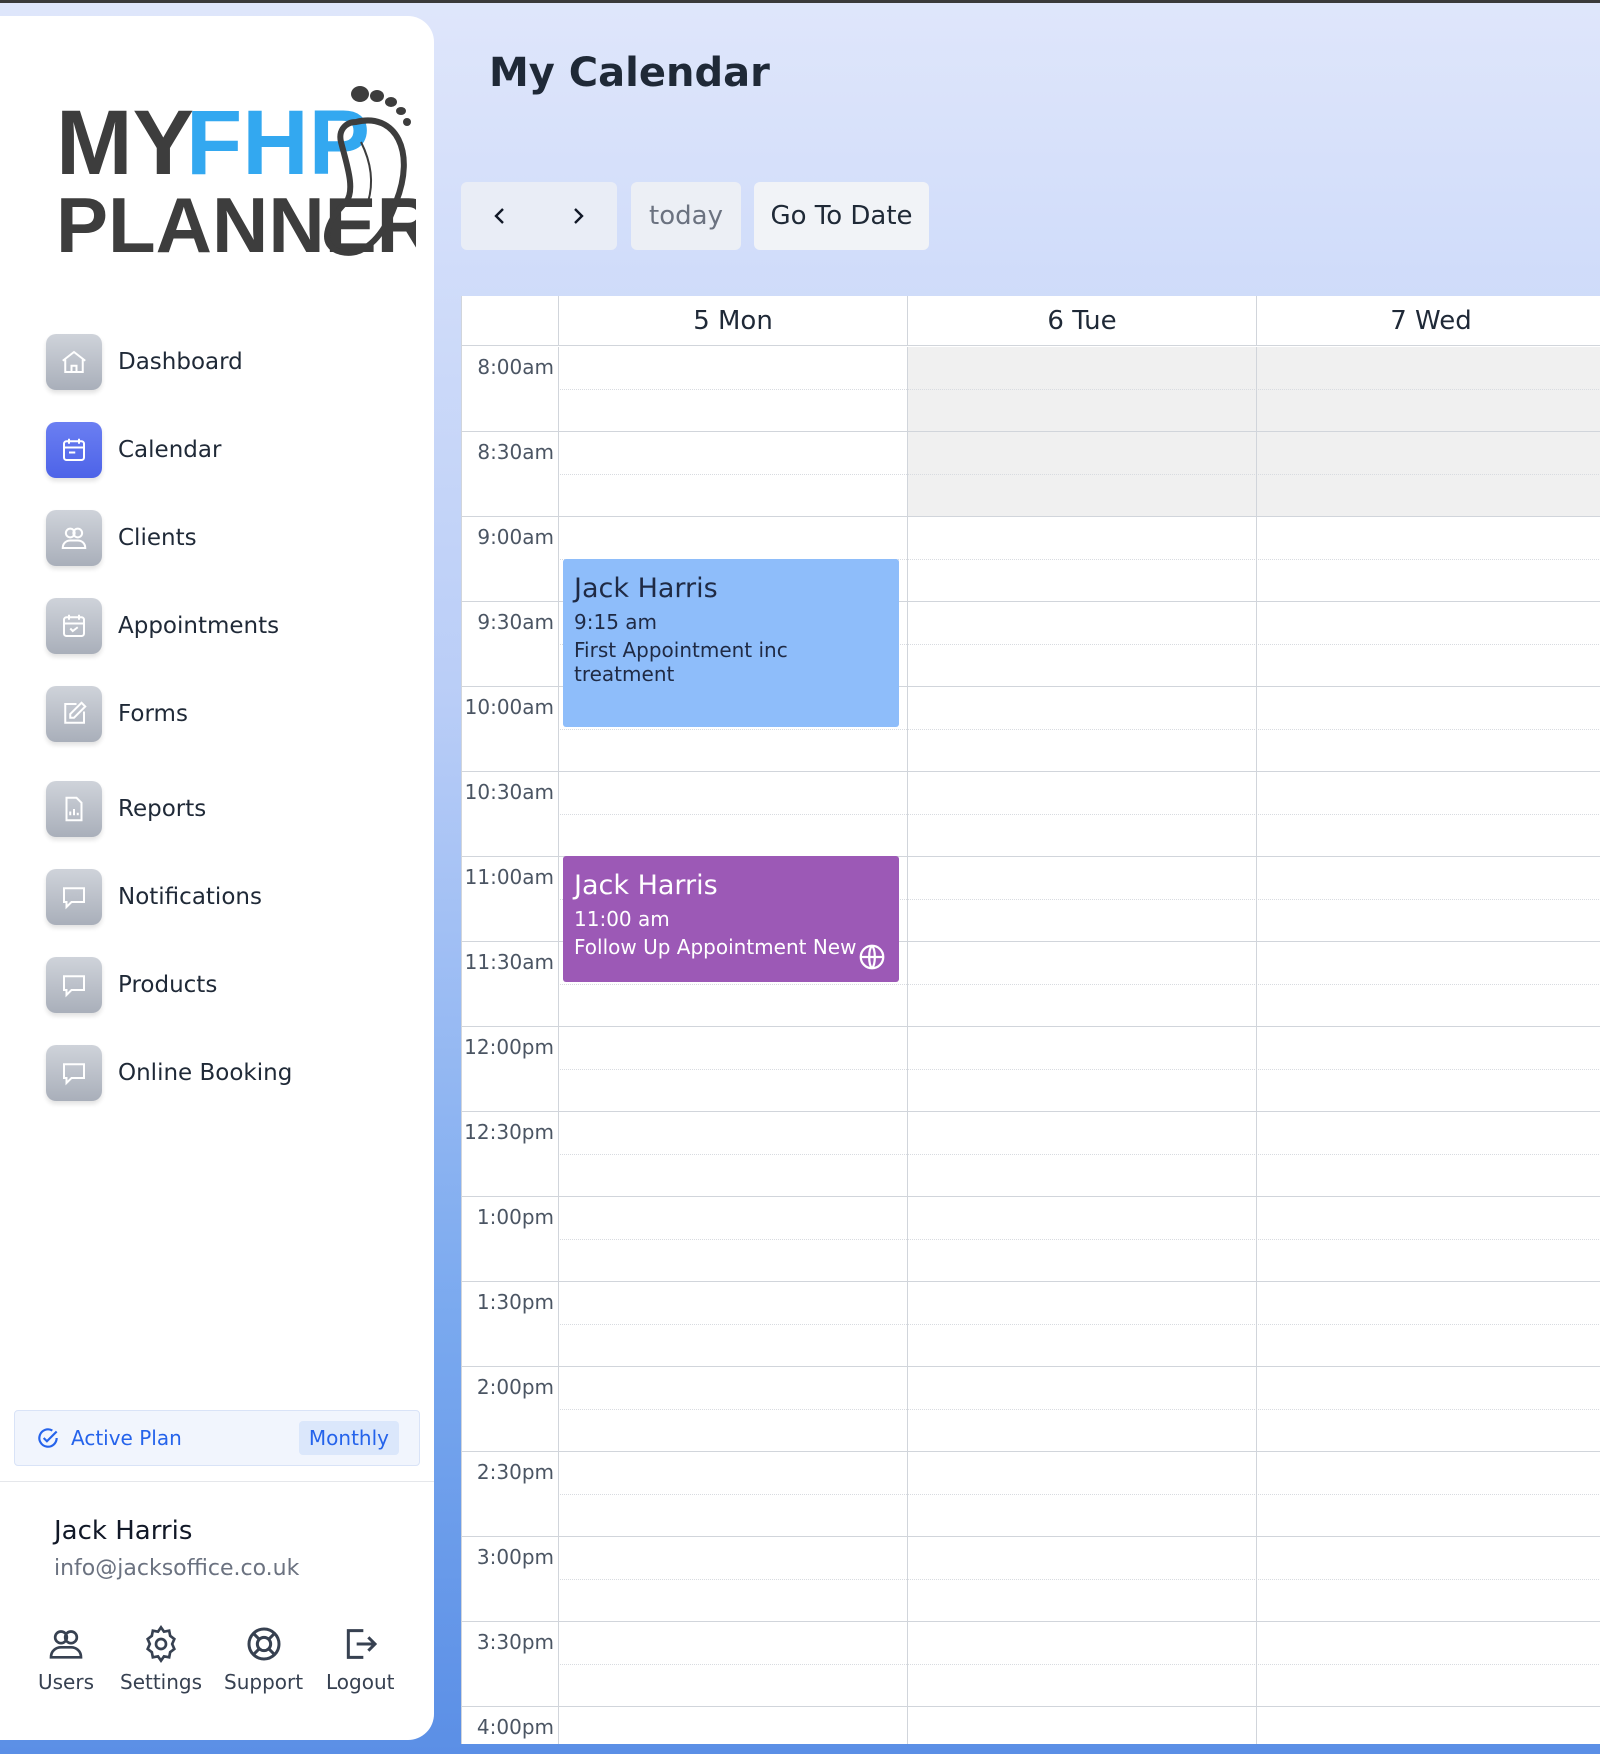 This screenshot has height=1754, width=1600. What do you see at coordinates (1031, 1154) in the screenshot?
I see `time-slot: 12:30pm` at bounding box center [1031, 1154].